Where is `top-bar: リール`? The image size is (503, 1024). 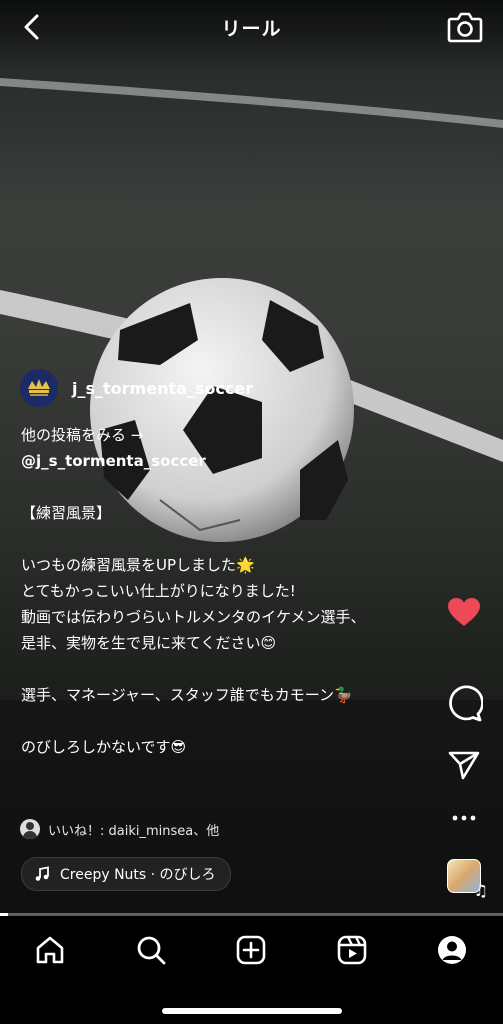
top-bar: リール is located at coordinates (251, 28).